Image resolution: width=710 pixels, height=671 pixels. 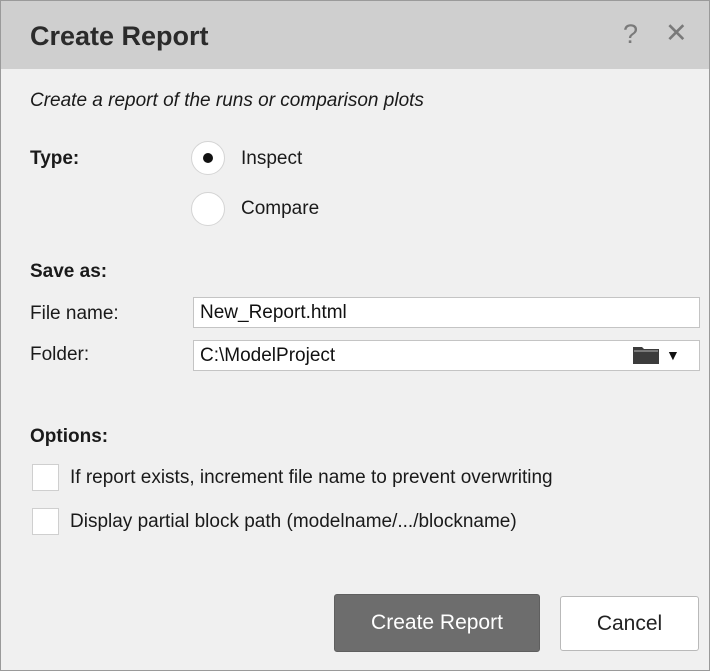 What do you see at coordinates (55, 158) in the screenshot?
I see `type-label: Type:` at bounding box center [55, 158].